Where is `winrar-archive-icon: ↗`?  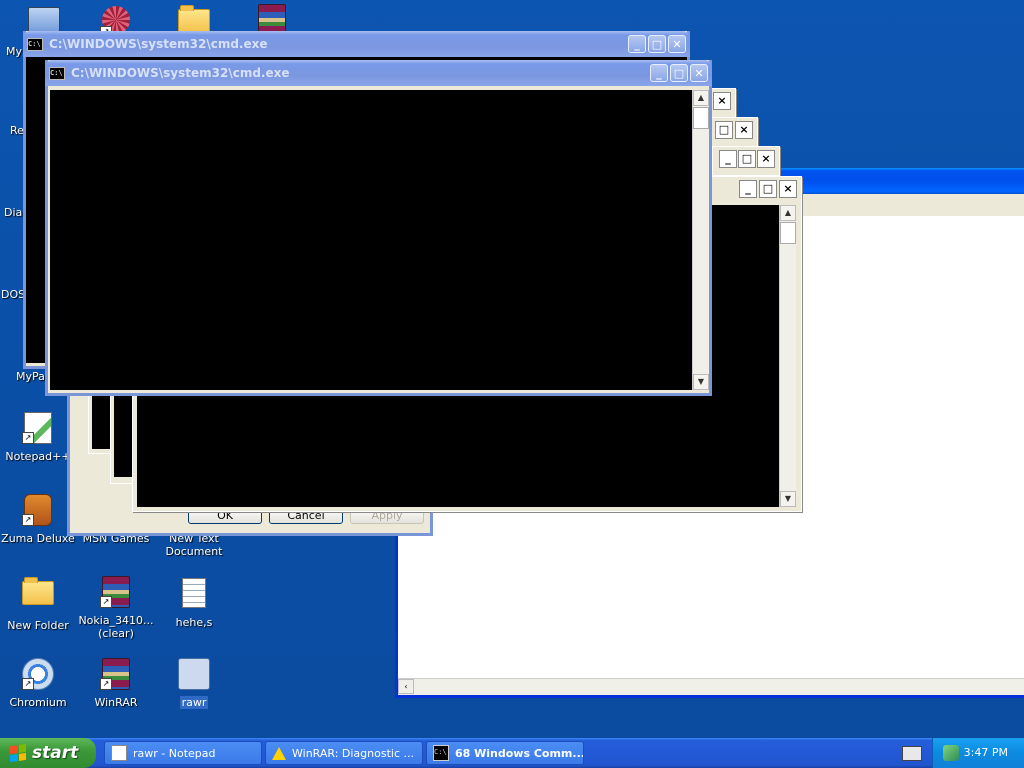 winrar-archive-icon: ↗ is located at coordinates (116, 592).